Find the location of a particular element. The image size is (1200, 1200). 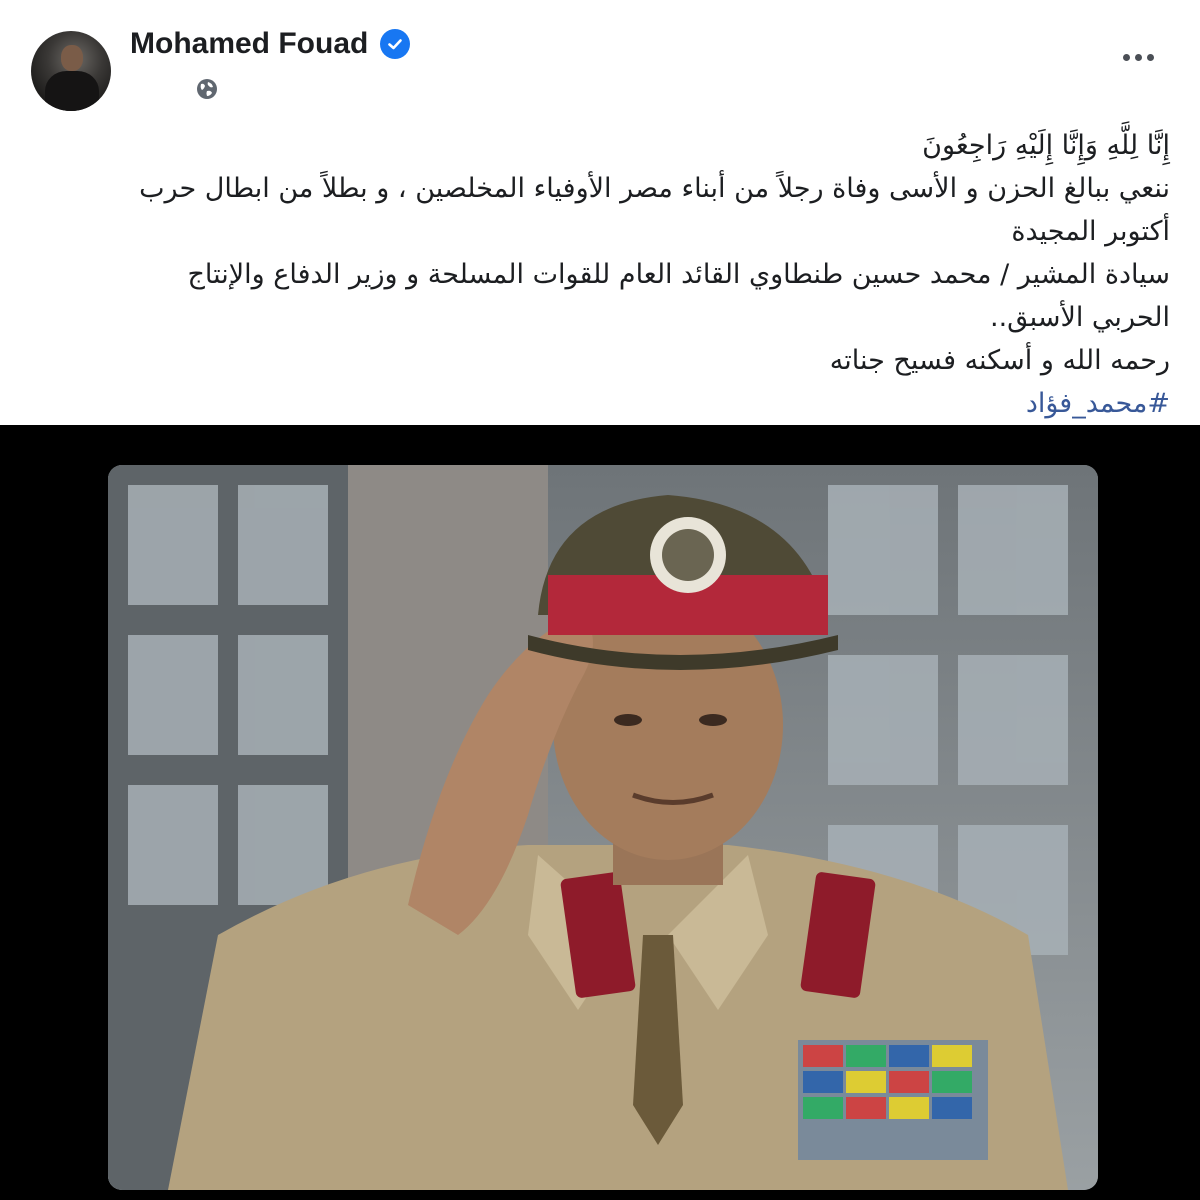

avatar-body is located at coordinates (72, 91).